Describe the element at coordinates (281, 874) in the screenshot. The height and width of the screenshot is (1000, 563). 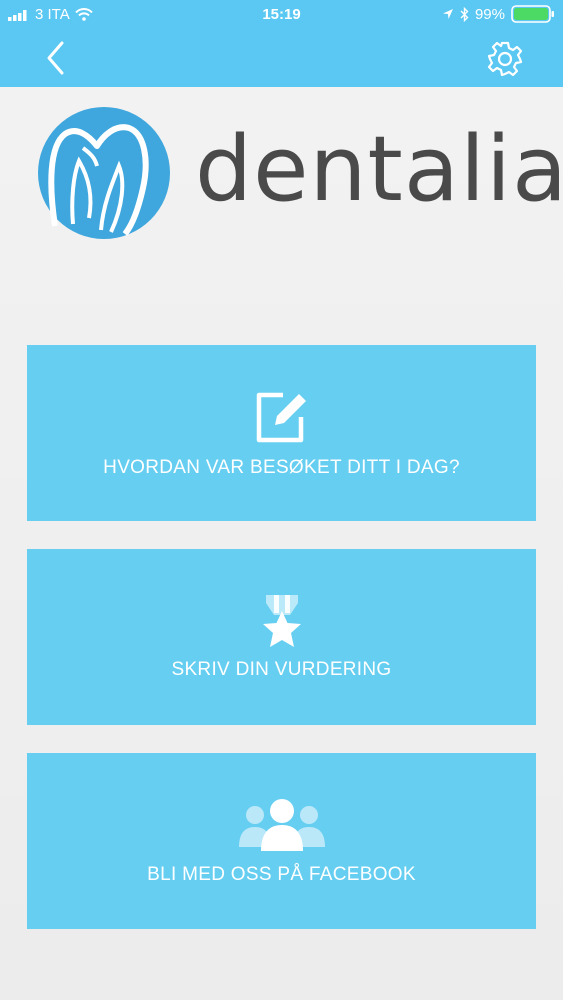
I see `facebook-tile-label: BLI MED OSS PÅ FACEBOOK` at that location.